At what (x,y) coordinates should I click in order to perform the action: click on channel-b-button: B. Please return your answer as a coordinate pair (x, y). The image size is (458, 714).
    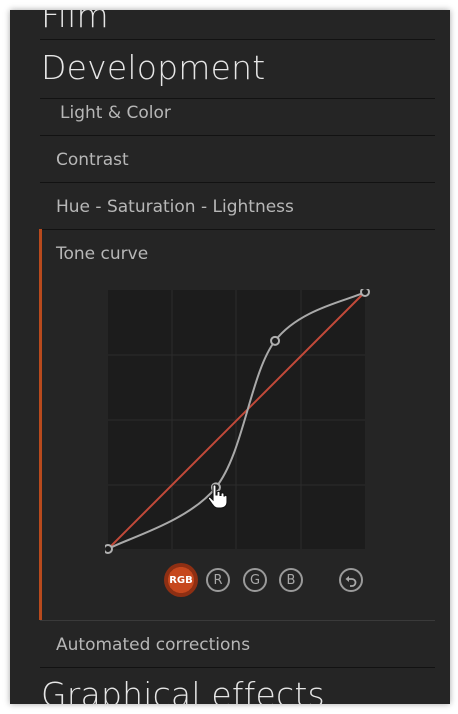
    Looking at the image, I should click on (291, 580).